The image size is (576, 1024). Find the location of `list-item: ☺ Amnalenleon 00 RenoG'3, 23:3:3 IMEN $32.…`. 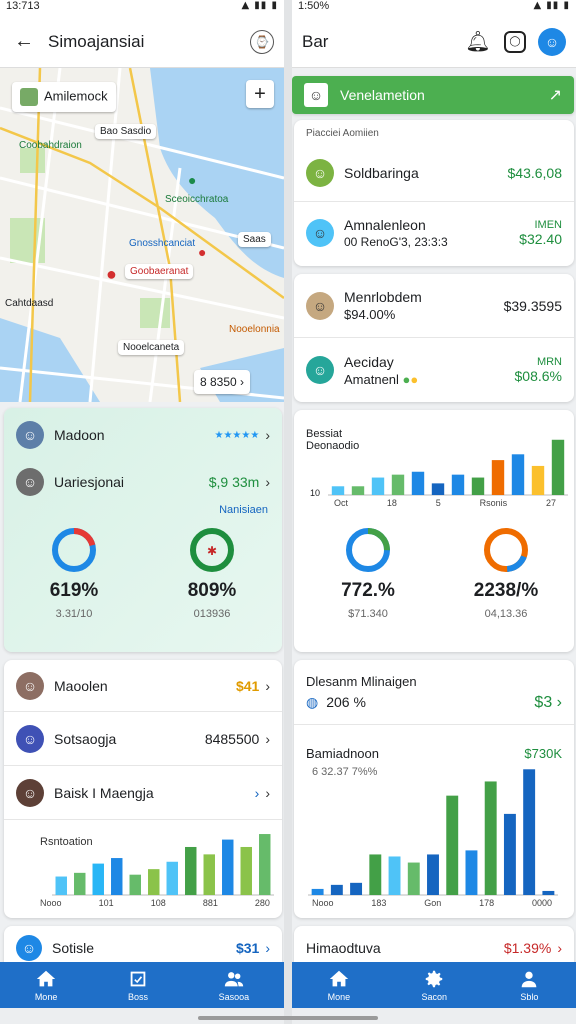

list-item: ☺ Amnalenleon 00 RenoG'3, 23:3:3 IMEN $32.… is located at coordinates (434, 233).